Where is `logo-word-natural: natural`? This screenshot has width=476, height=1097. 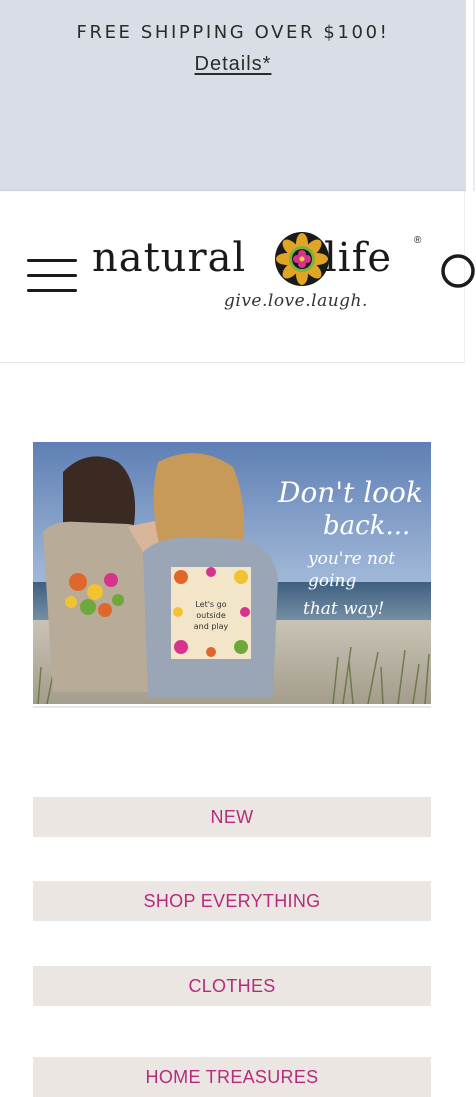
logo-word-natural: natural is located at coordinates (169, 258).